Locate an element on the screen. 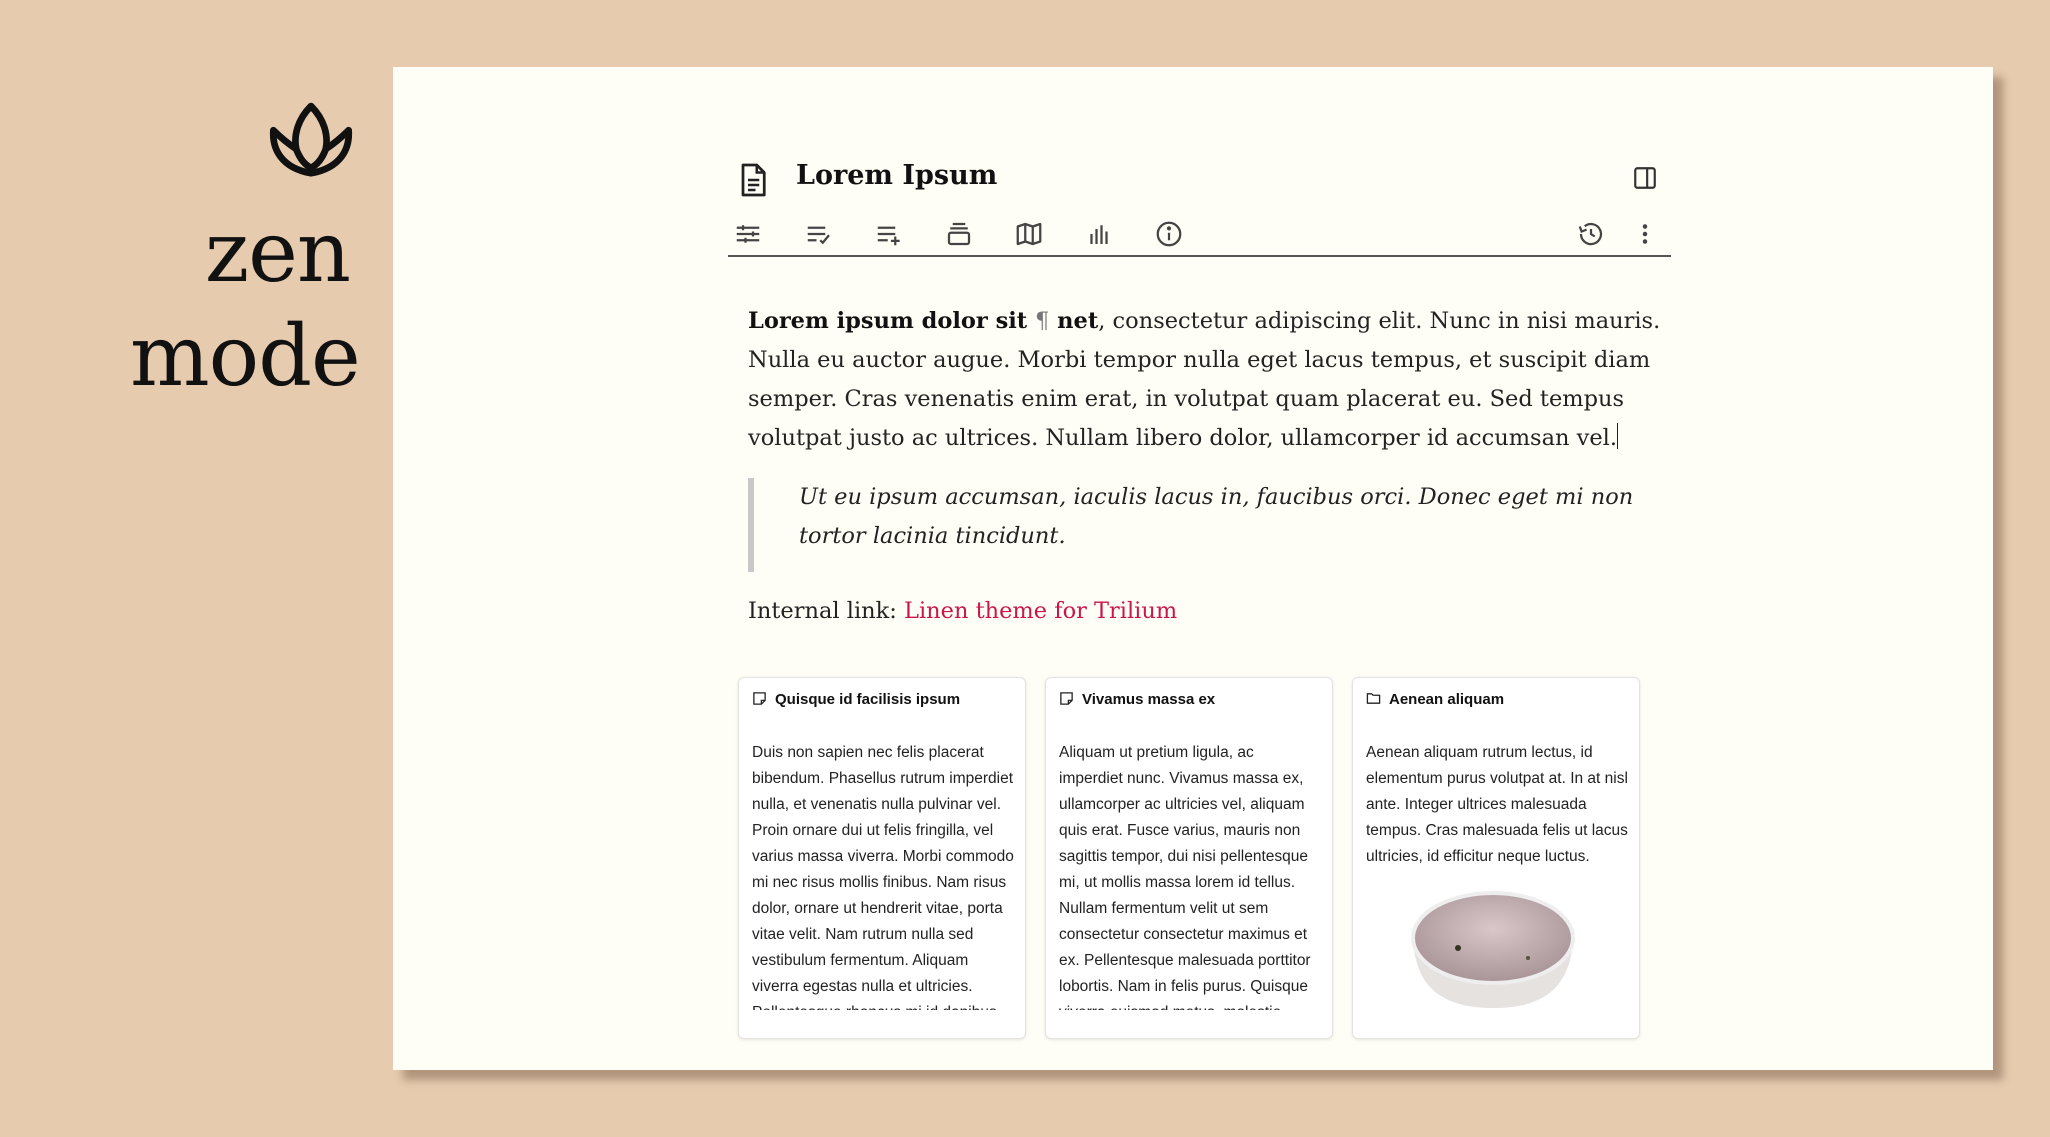  internal-link: Linen theme for Trilium is located at coordinates (1040, 611).